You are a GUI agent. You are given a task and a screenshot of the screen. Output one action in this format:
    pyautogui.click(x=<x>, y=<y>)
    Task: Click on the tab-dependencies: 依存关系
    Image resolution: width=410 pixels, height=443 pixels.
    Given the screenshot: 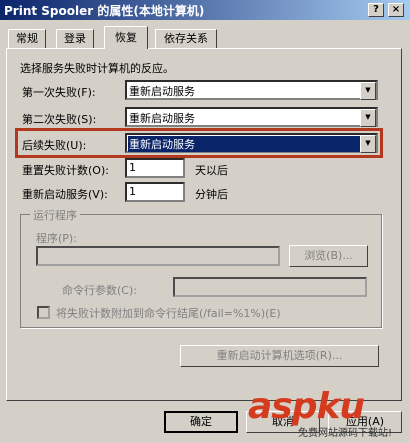 What is the action you would take?
    pyautogui.click(x=186, y=38)
    